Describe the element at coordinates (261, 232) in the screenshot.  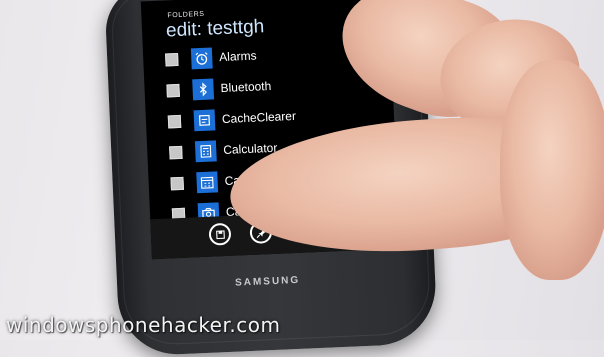
I see `pin-icon` at that location.